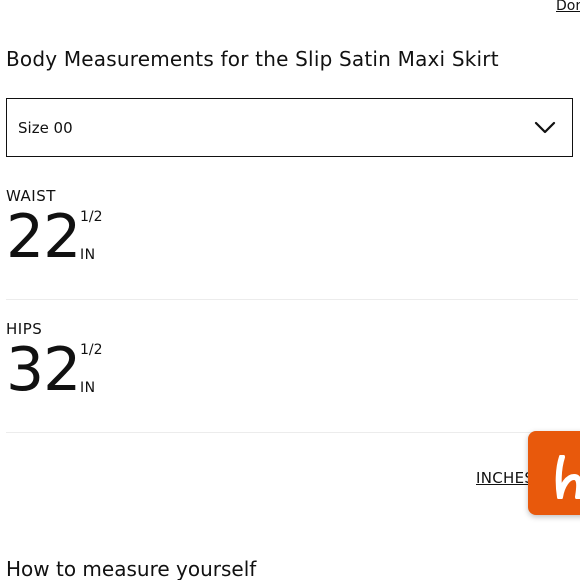  What do you see at coordinates (545, 128) in the screenshot?
I see `chevron-down-icon` at bounding box center [545, 128].